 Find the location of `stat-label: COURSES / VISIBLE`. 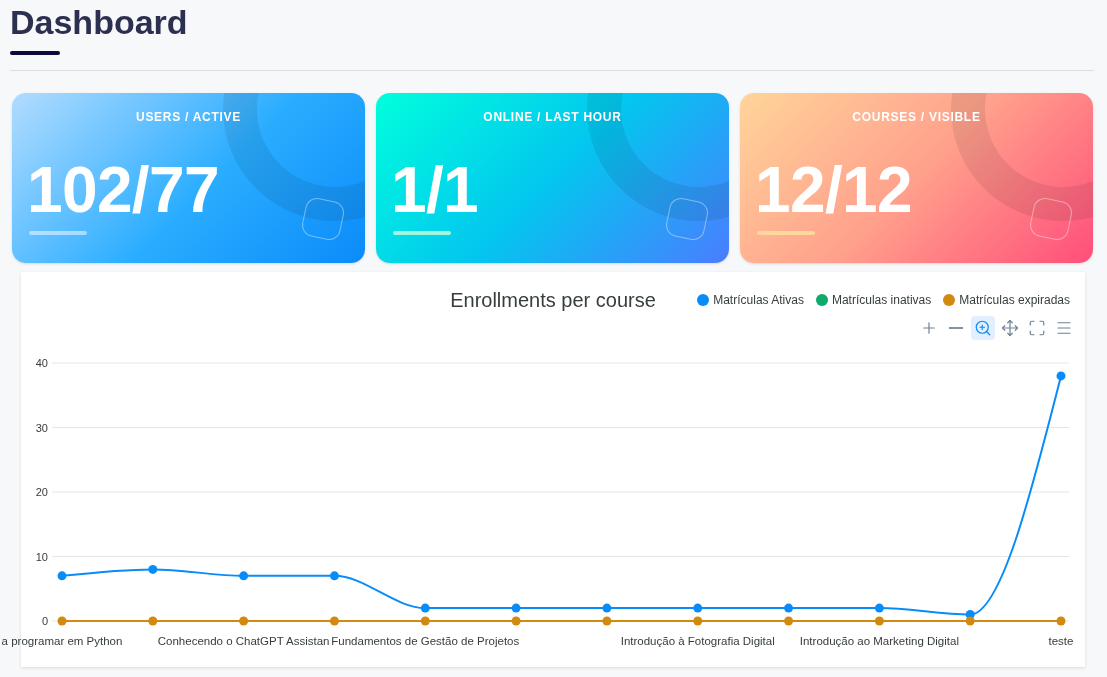

stat-label: COURSES / VISIBLE is located at coordinates (916, 117).